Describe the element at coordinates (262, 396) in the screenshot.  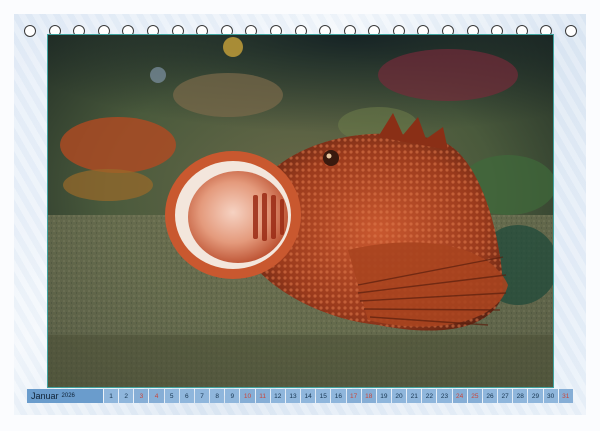
I see `day-cell: 11` at that location.